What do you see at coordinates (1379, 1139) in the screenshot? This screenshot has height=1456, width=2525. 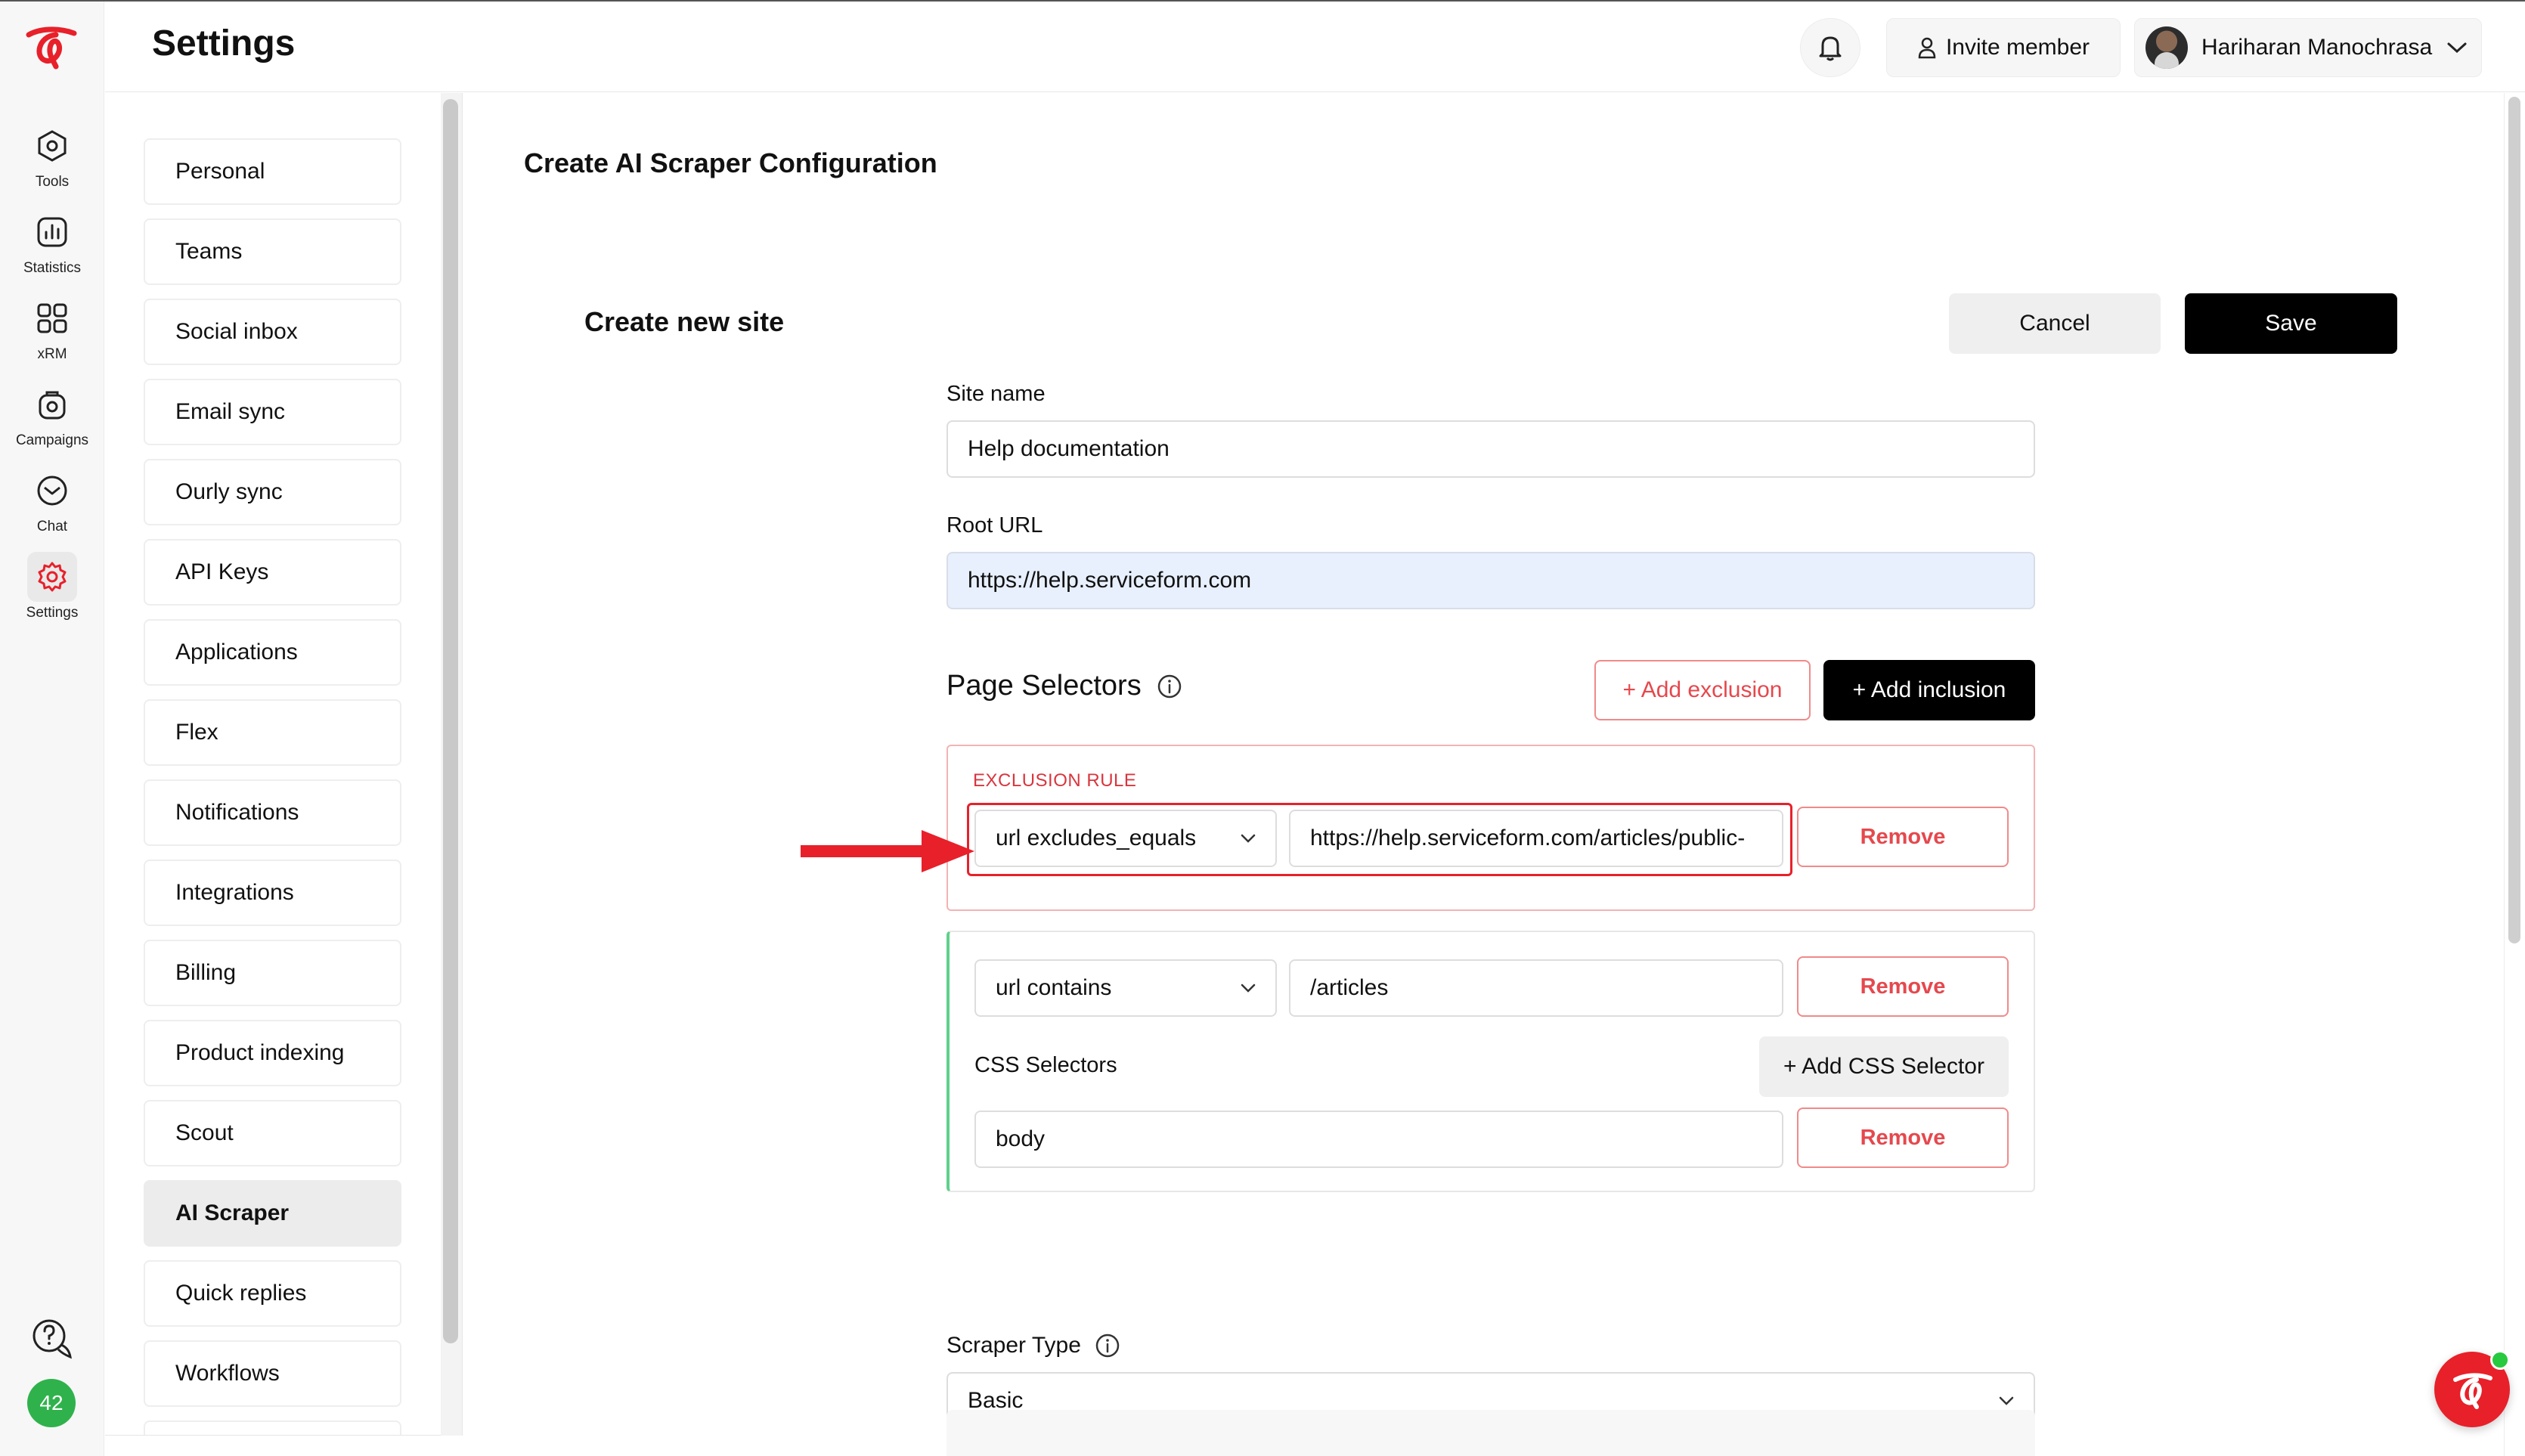 I see `css-selector-input: body` at bounding box center [1379, 1139].